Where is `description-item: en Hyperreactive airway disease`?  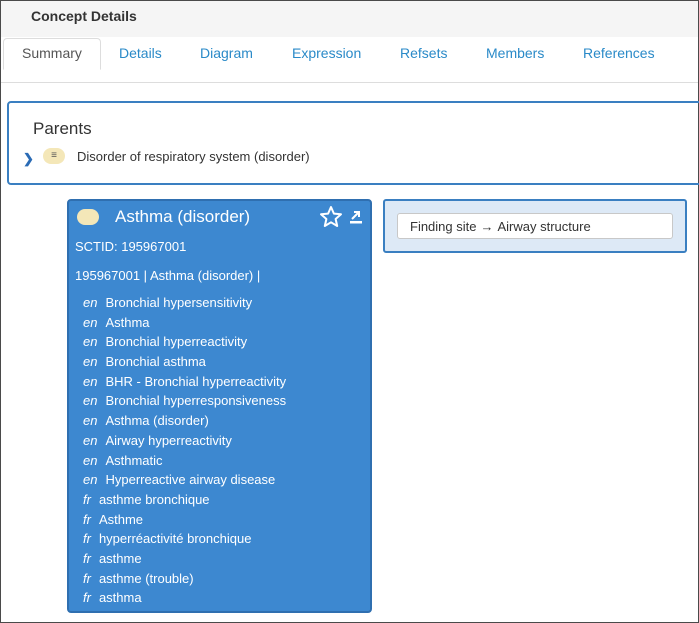
description-item: en Hyperreactive airway disease is located at coordinates (184, 482).